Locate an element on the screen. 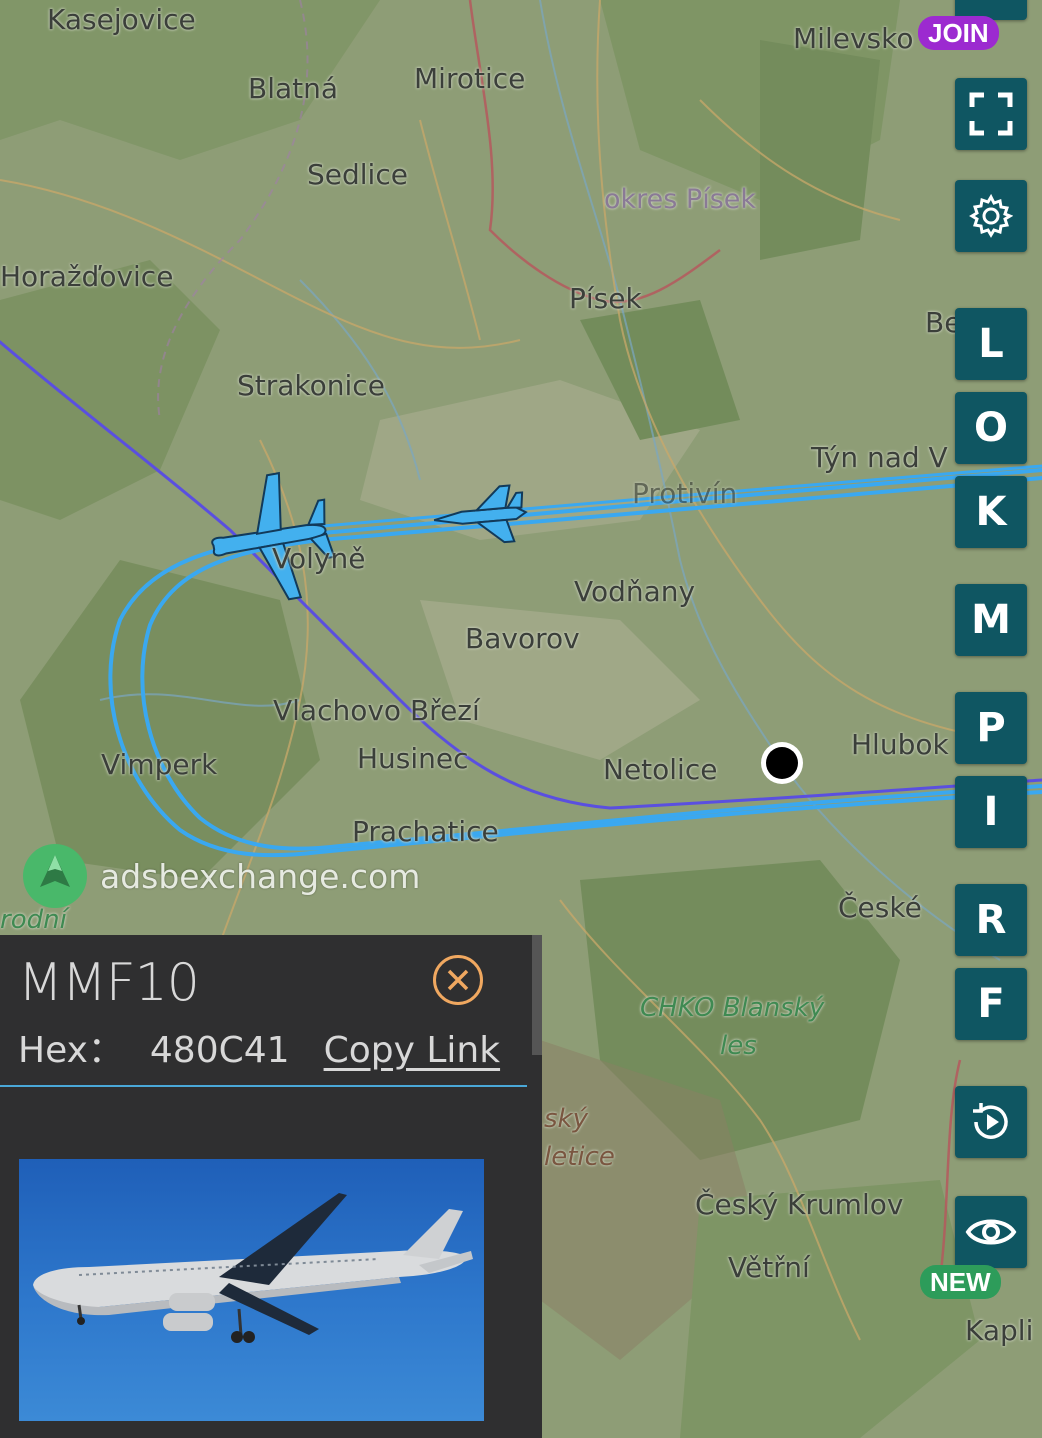  place-label: okres Písek is located at coordinates (680, 199).